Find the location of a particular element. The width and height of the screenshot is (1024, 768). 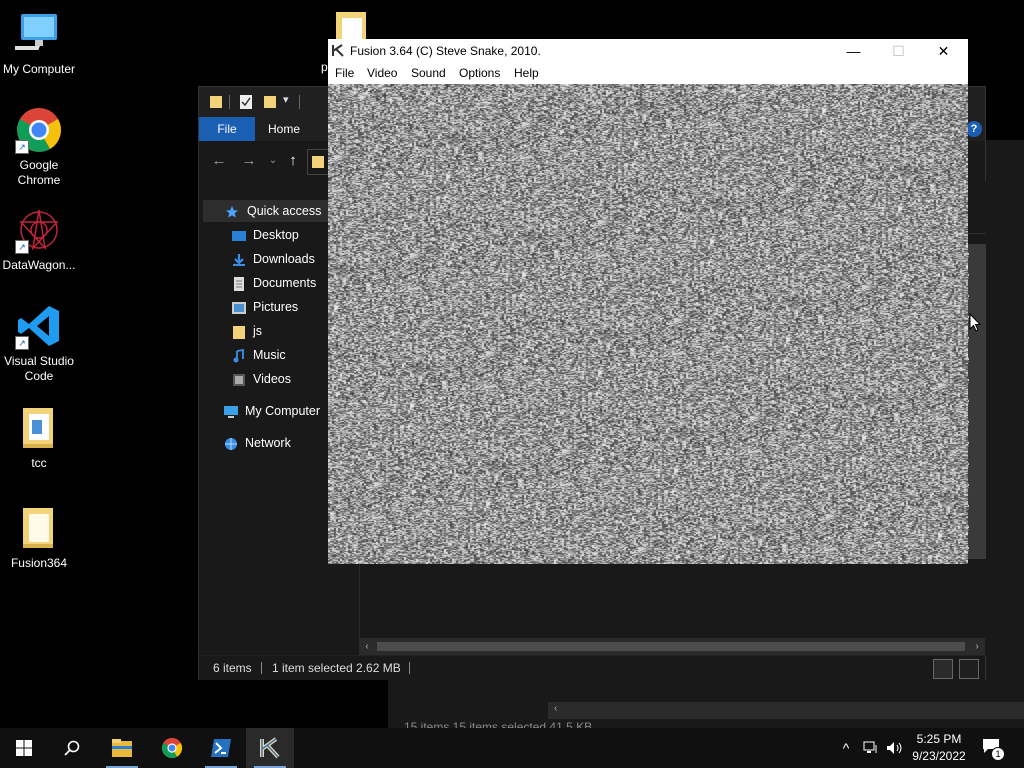

back-arrow-icon: ← is located at coordinates (219, 161).